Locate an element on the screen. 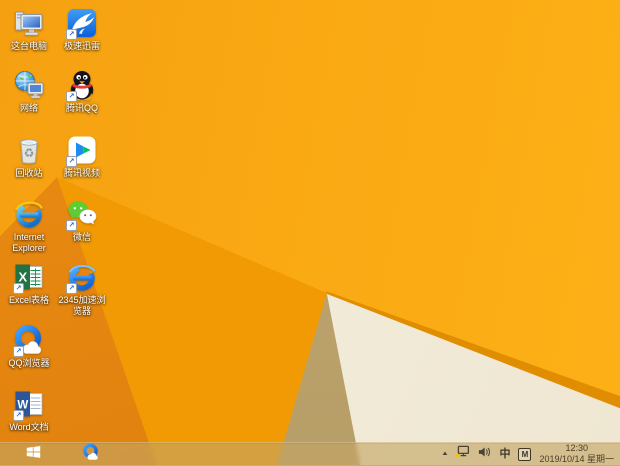 The height and width of the screenshot is (466, 620). desktop-icon-label: 回收站 is located at coordinates (28, 173).